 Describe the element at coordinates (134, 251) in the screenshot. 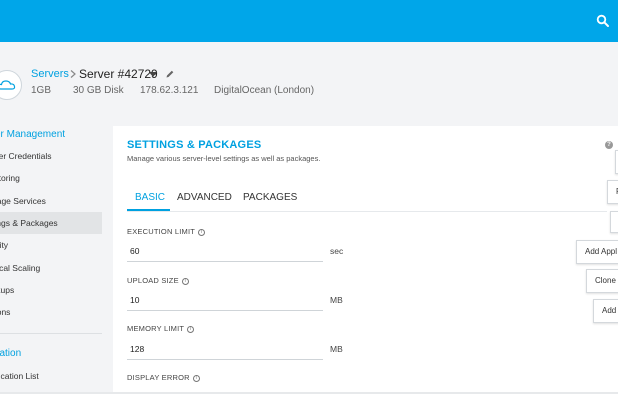

I see `execution-limit-input: 60` at that location.